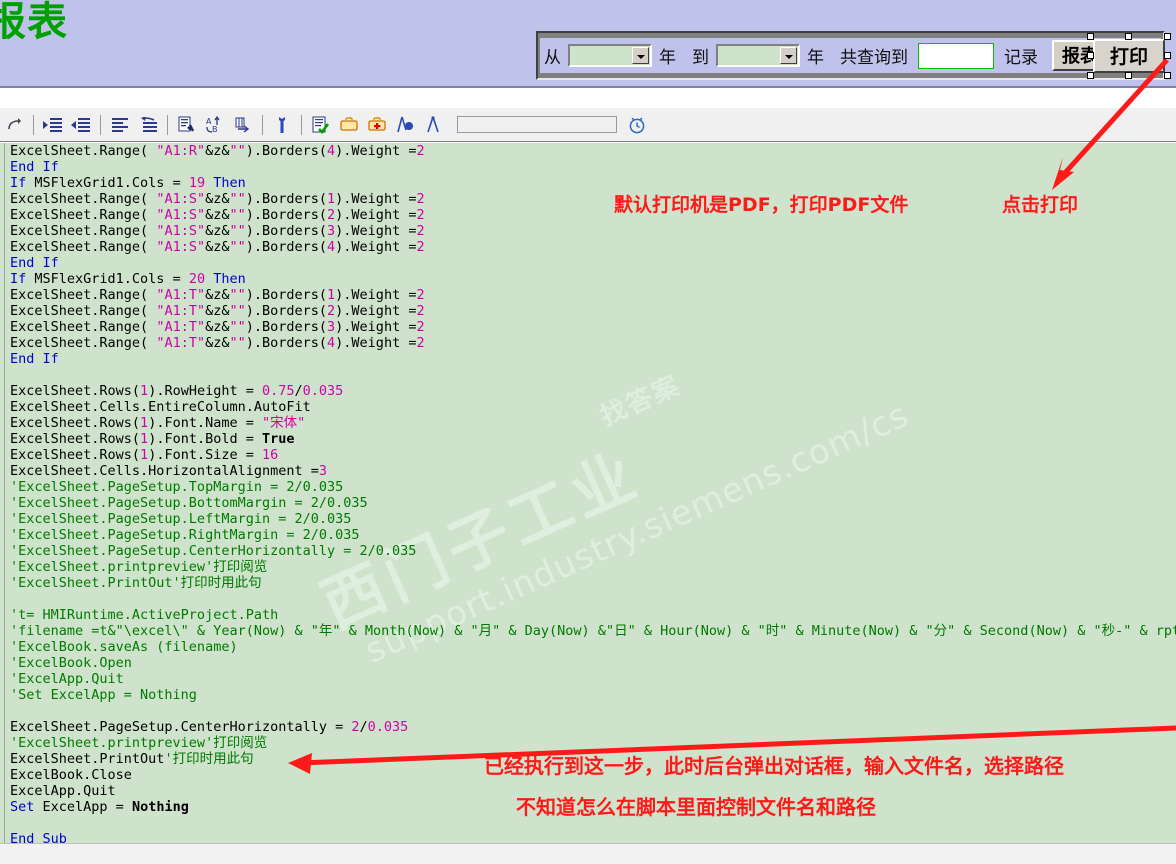  What do you see at coordinates (815, 58) in the screenshot?
I see `year-label-to: 年` at bounding box center [815, 58].